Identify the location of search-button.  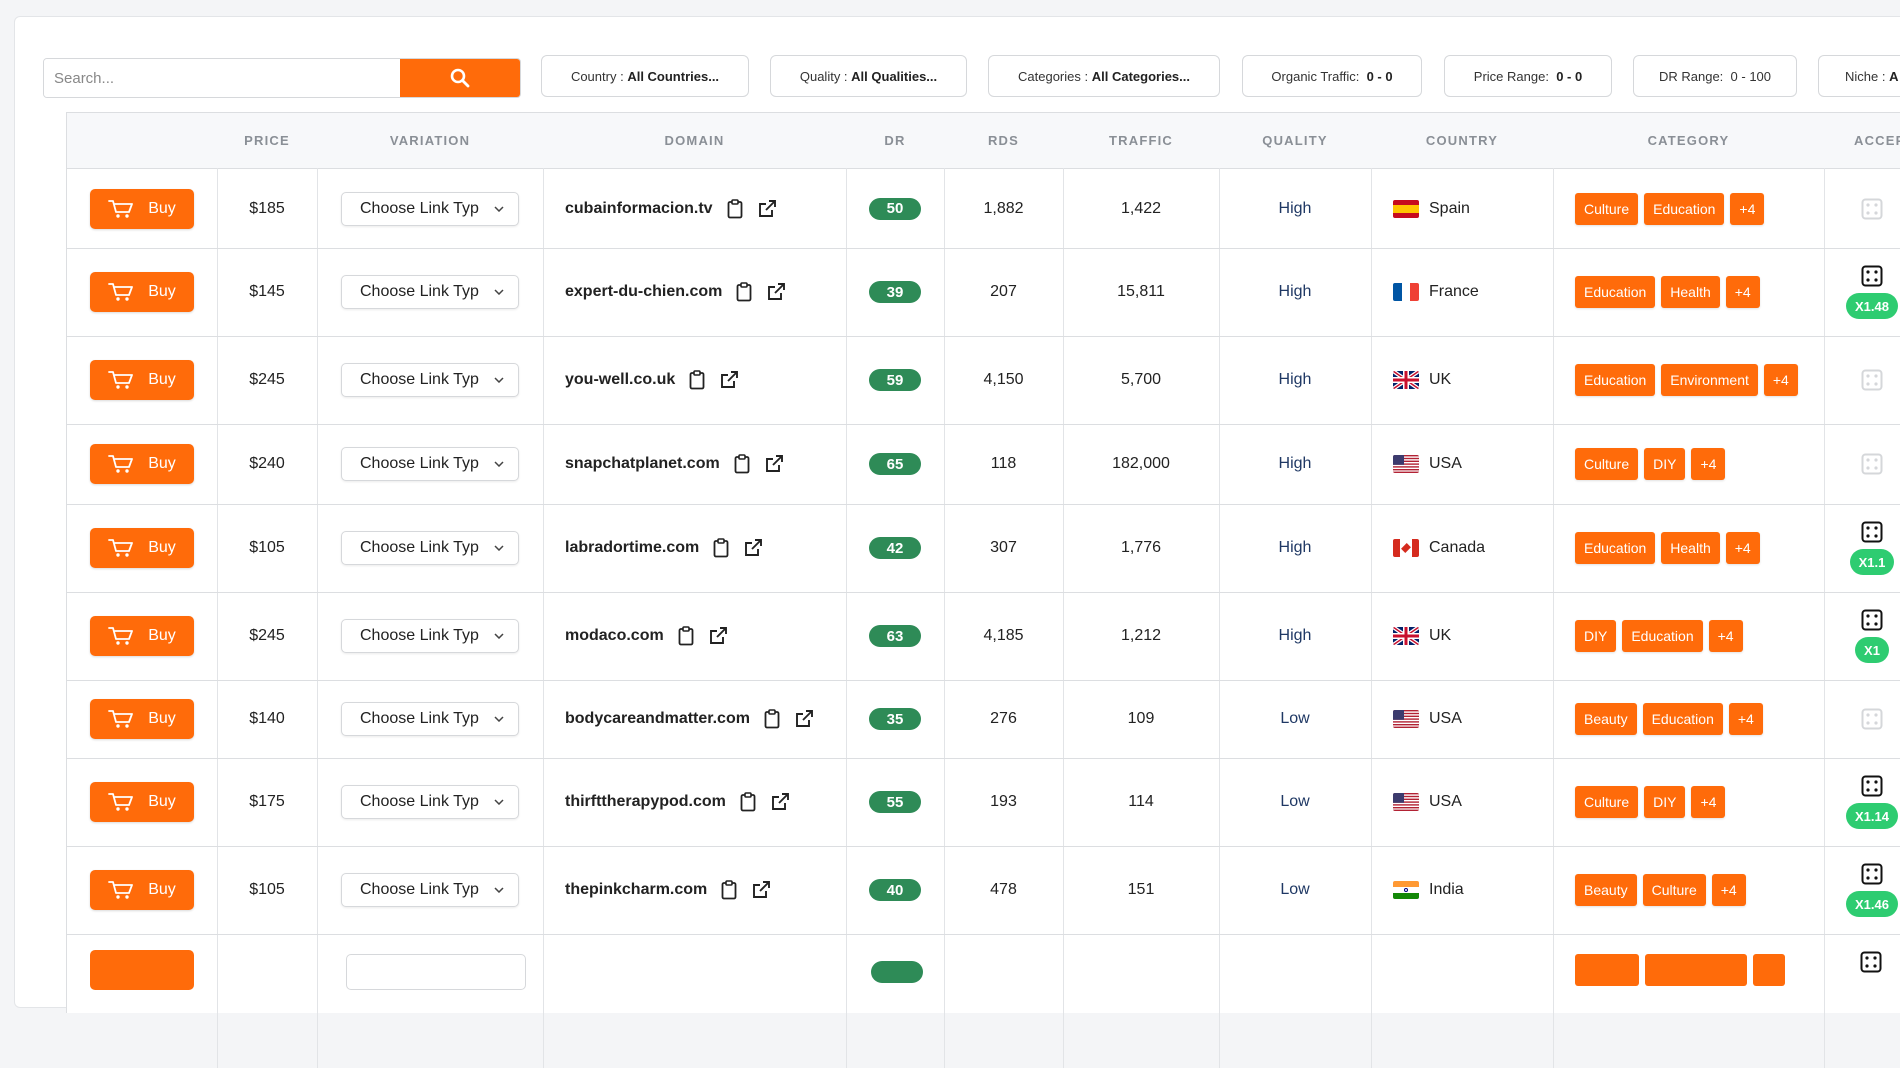
(460, 78).